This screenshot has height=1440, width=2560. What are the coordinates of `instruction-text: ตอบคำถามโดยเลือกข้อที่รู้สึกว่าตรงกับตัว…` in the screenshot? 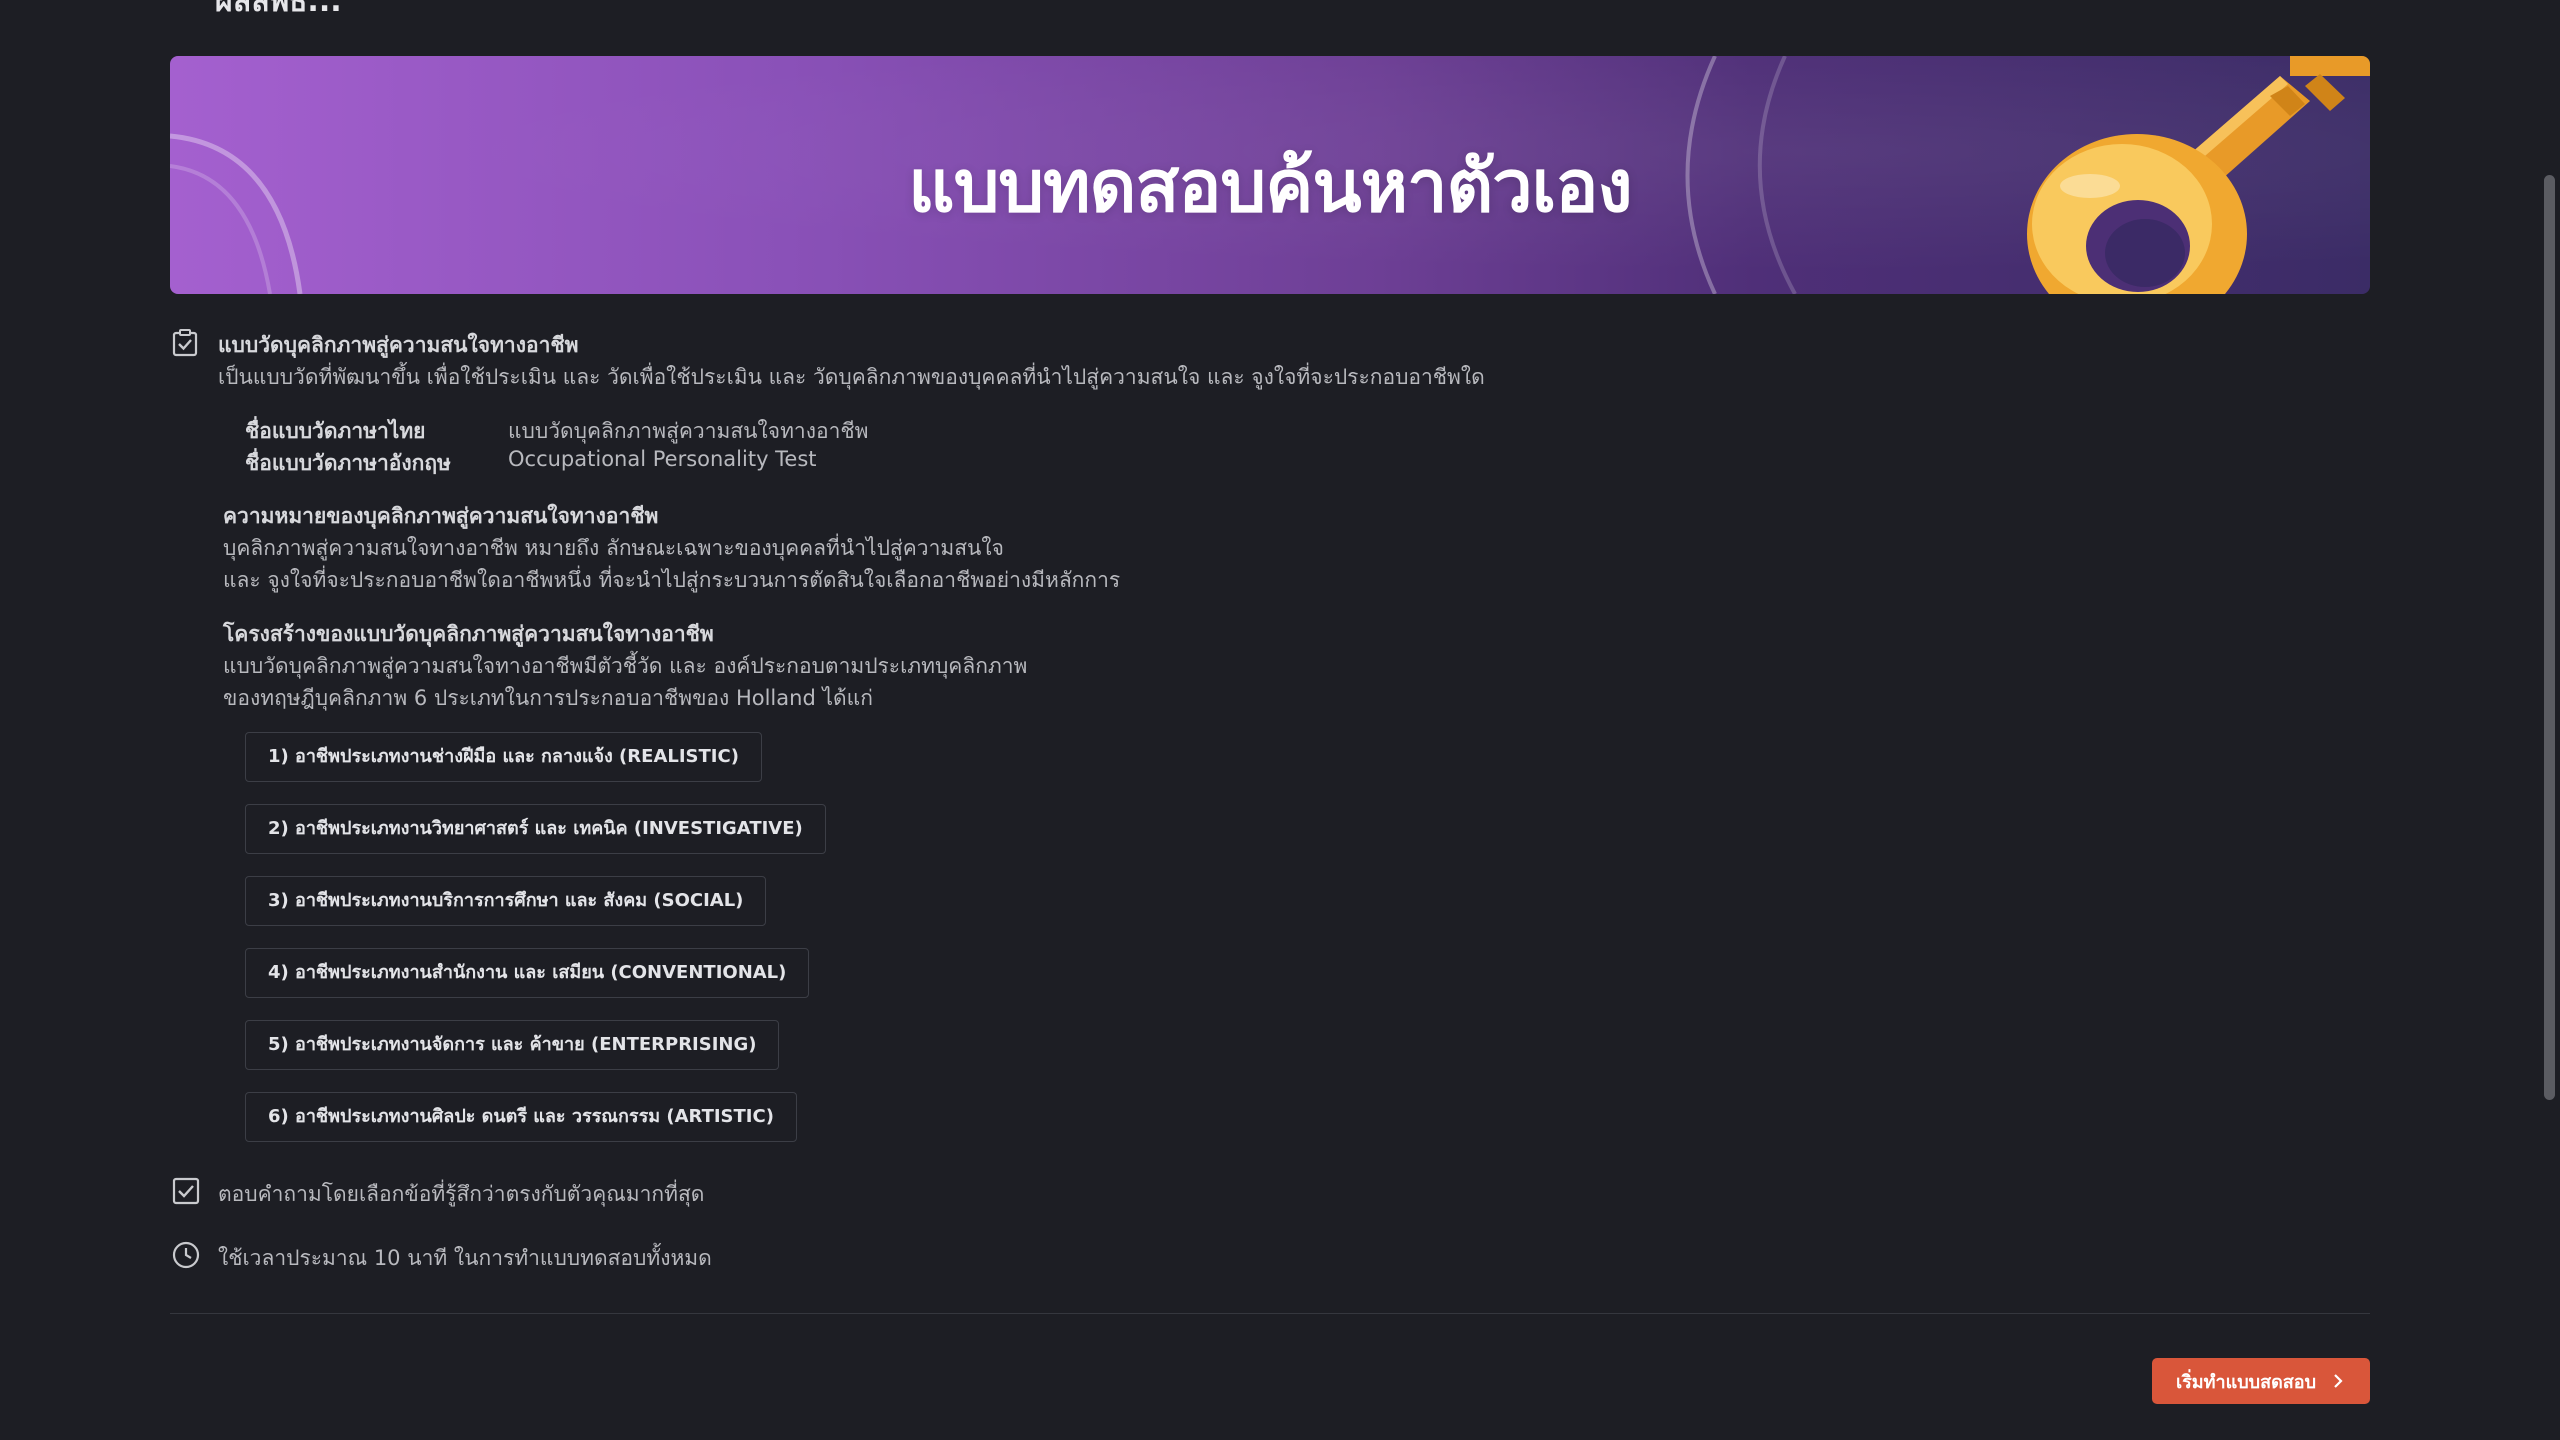 It's located at (461, 1194).